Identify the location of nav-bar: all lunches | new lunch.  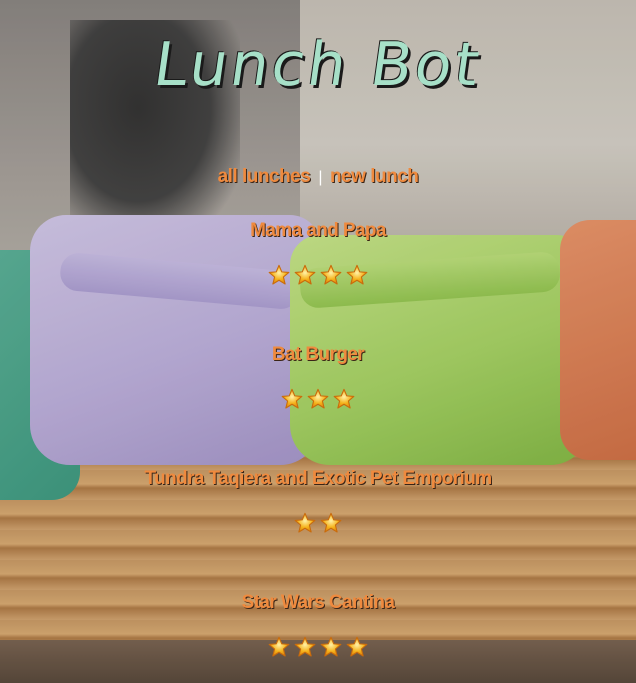
(318, 177).